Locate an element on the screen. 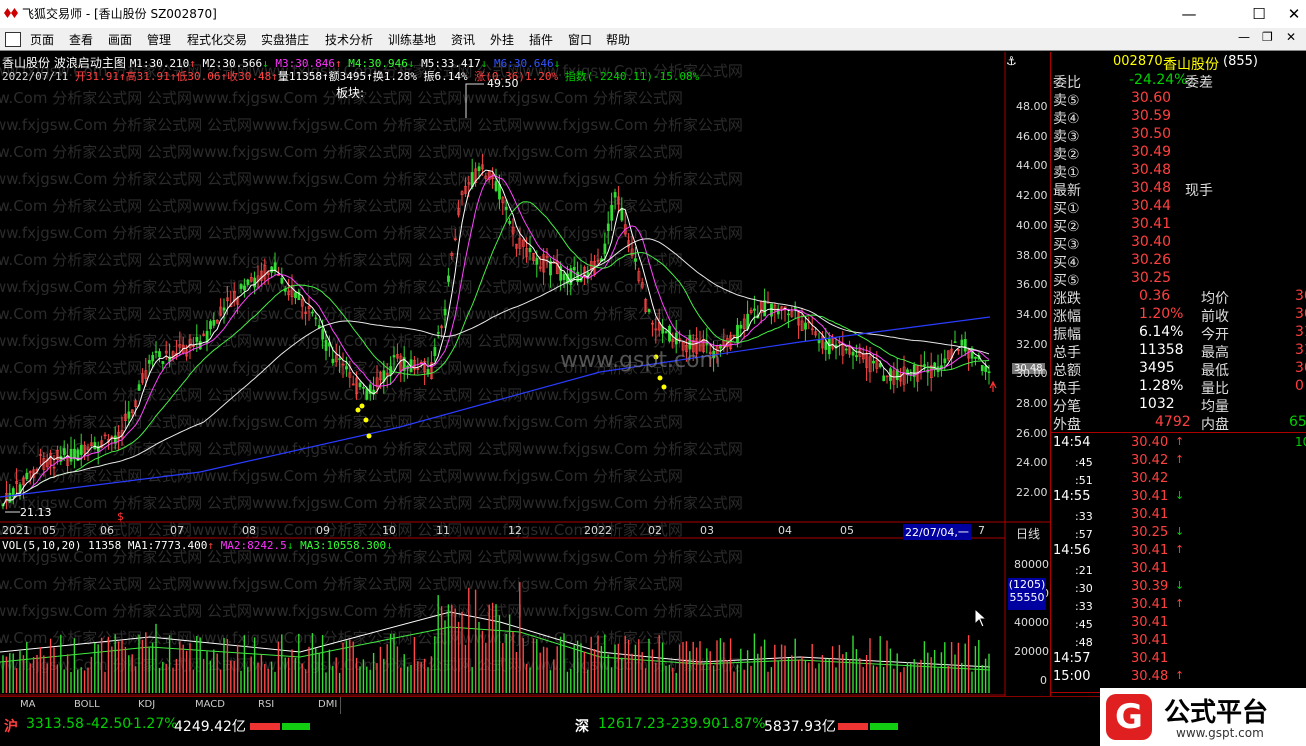  stat-row: 涨幅 1.20% 前收 30 is located at coordinates (1178, 315).